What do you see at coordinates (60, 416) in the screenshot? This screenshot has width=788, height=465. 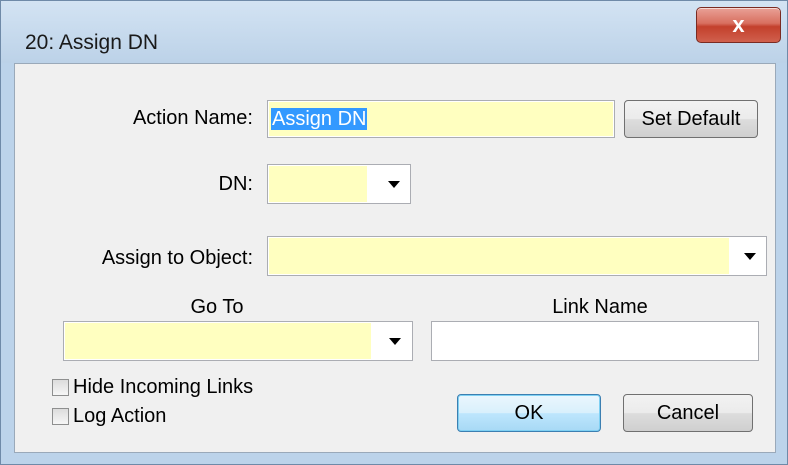 I see `log-action-checkbox` at bounding box center [60, 416].